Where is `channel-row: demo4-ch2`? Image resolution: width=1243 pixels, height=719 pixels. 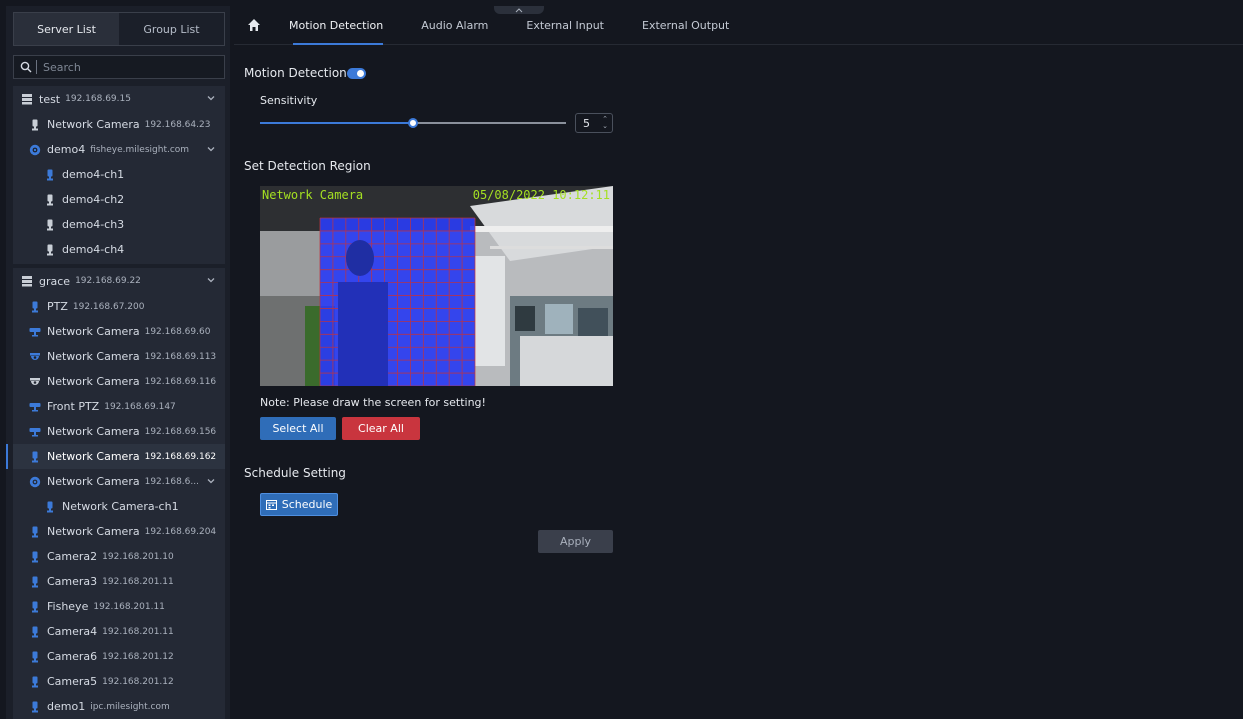
channel-row: demo4-ch2 is located at coordinates (119, 199).